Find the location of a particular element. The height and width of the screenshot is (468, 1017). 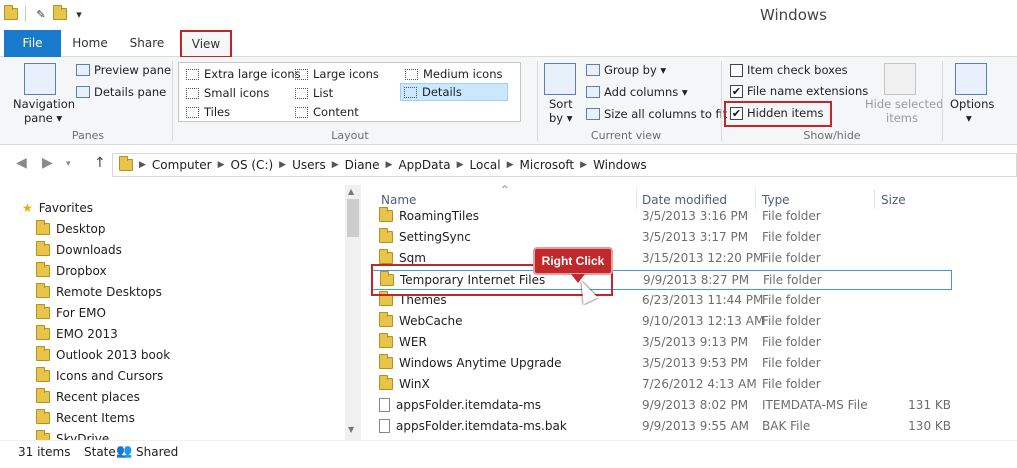

column-header-type: Type is located at coordinates (776, 200).